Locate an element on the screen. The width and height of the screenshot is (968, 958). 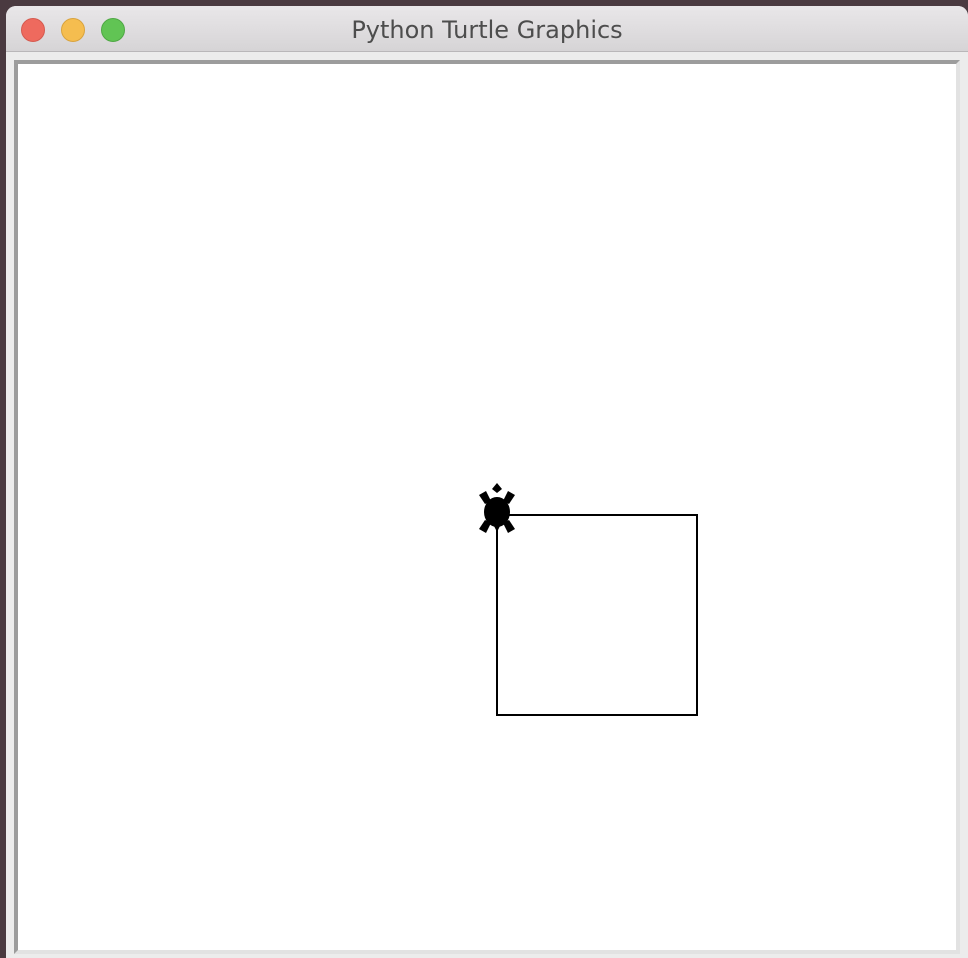
title-bar: Python Turtle Graphics is located at coordinates (487, 29).